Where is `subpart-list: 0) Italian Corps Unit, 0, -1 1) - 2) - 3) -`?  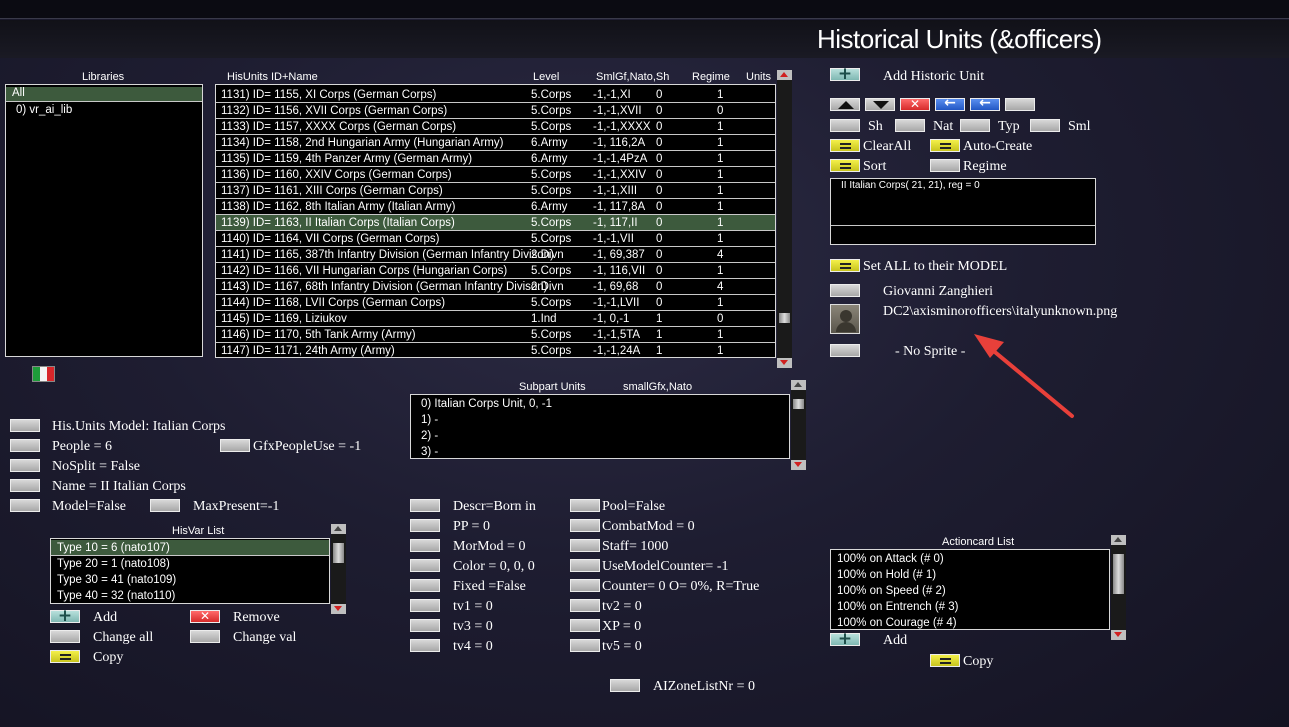
subpart-list: 0) Italian Corps Unit, 0, -1 1) - 2) - 3) - is located at coordinates (600, 426).